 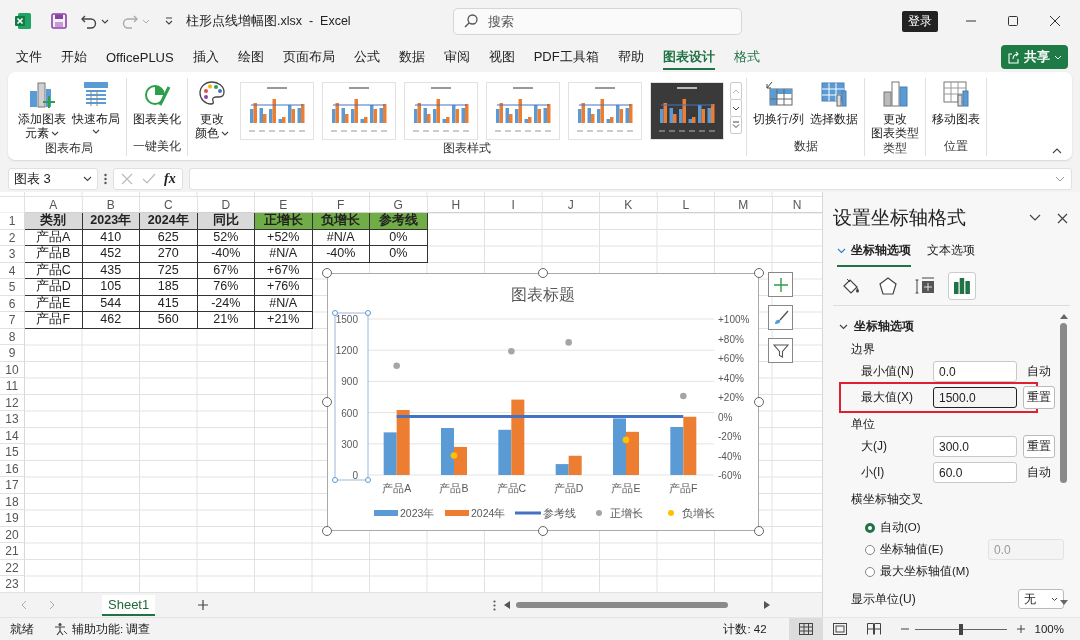 What do you see at coordinates (456, 57) in the screenshot?
I see `menu-tab: 审阅` at bounding box center [456, 57].